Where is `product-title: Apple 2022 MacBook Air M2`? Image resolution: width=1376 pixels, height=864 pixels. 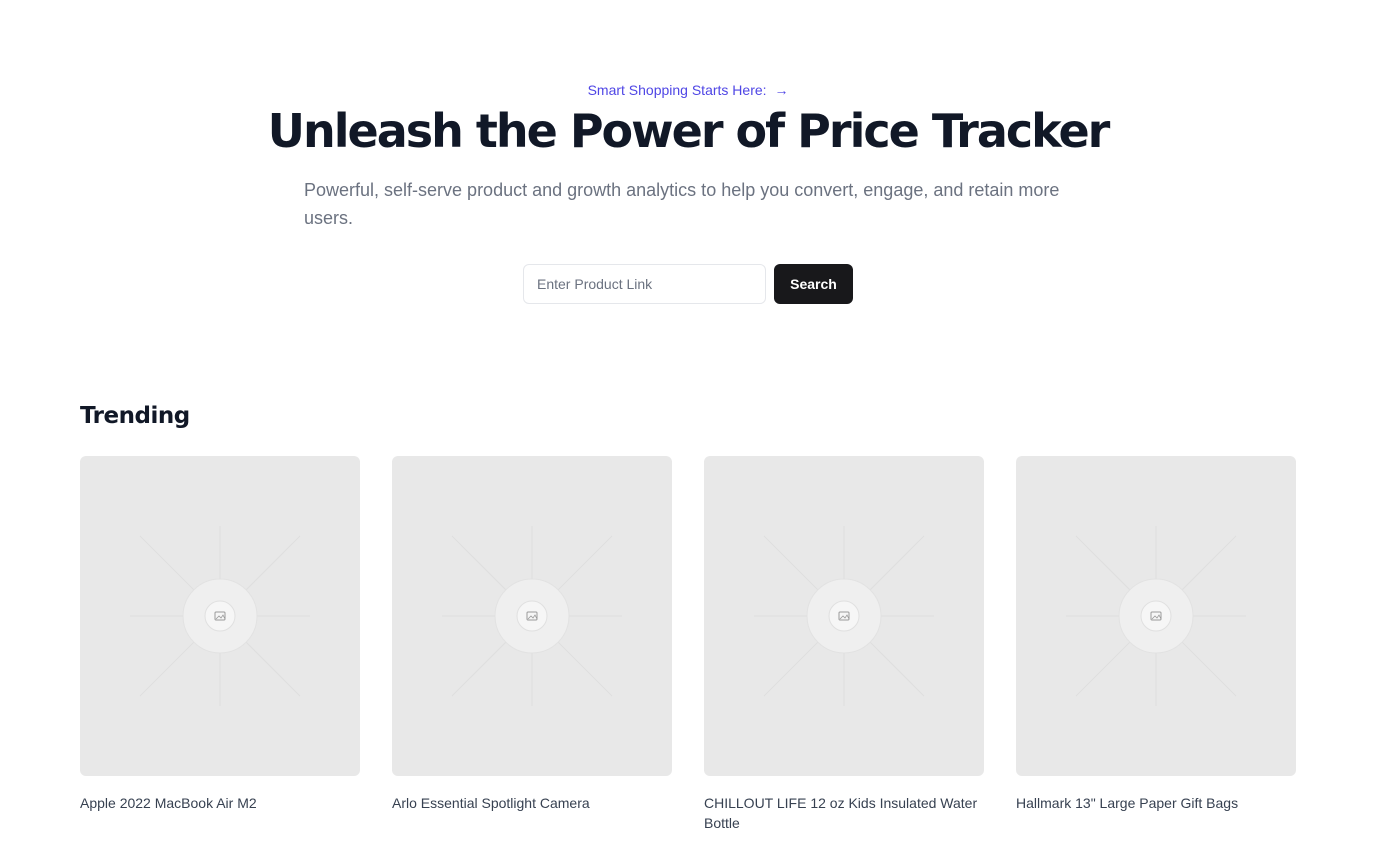
product-title: Apple 2022 MacBook Air M2 is located at coordinates (168, 803).